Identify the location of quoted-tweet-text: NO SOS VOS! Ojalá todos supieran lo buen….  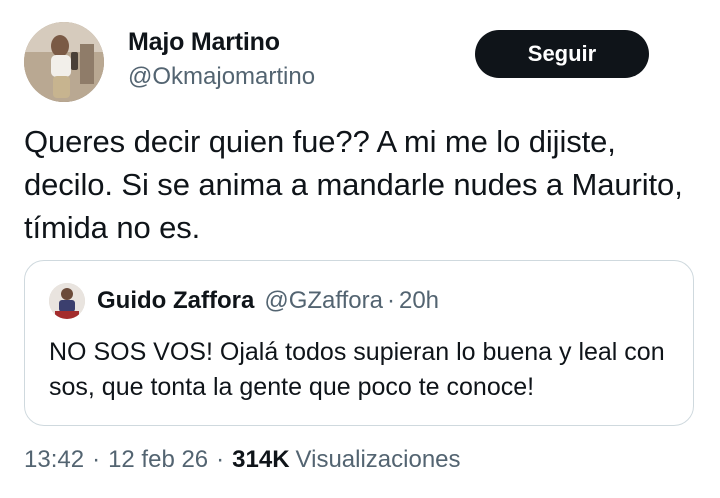
(357, 369).